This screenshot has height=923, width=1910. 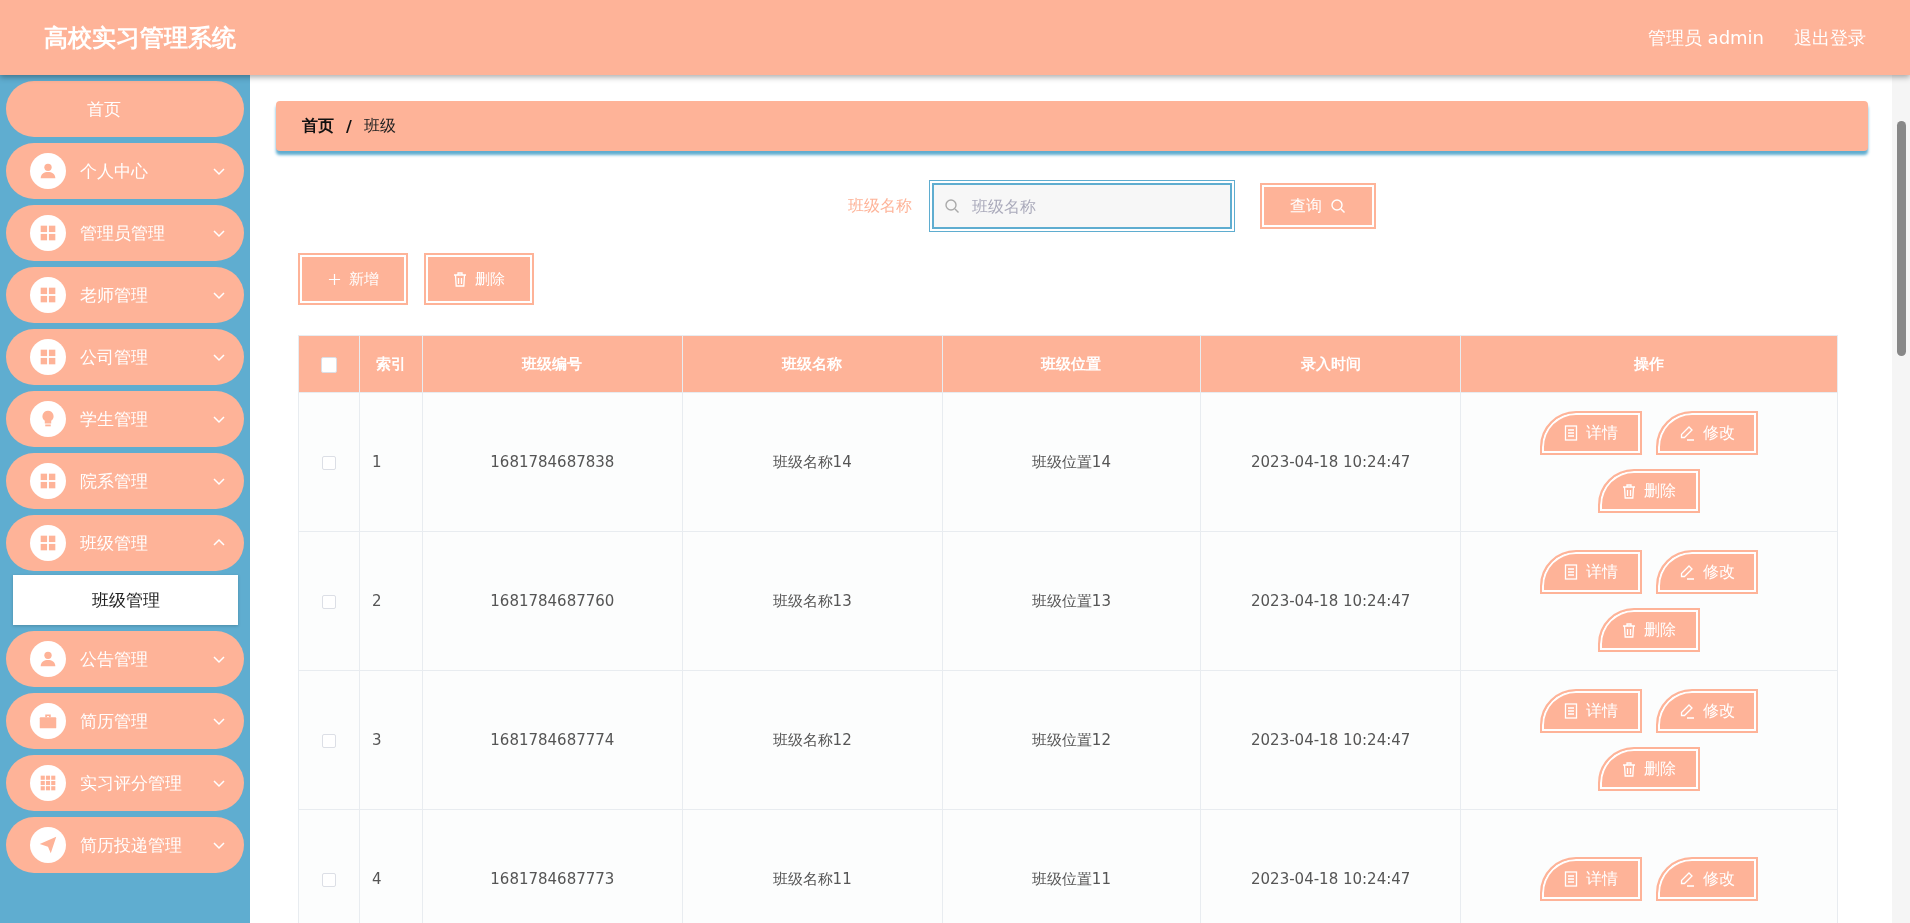 I want to click on search-field: 班级名称, so click(x=1082, y=206).